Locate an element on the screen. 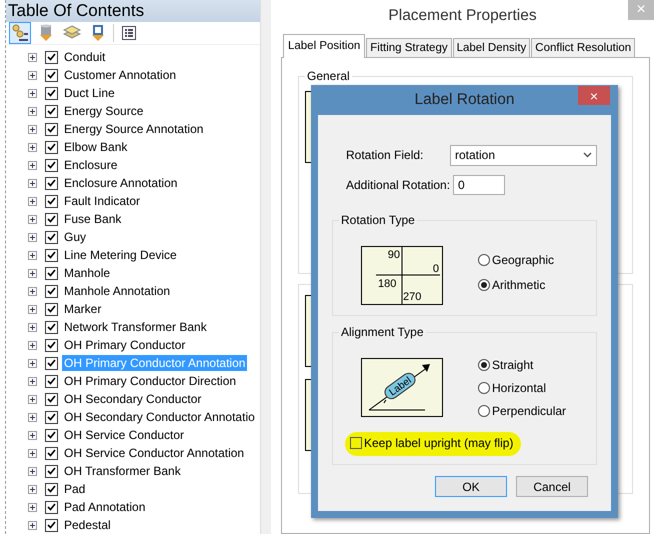 The width and height of the screenshot is (654, 534). layer-item: Customer Annotation is located at coordinates (120, 75).